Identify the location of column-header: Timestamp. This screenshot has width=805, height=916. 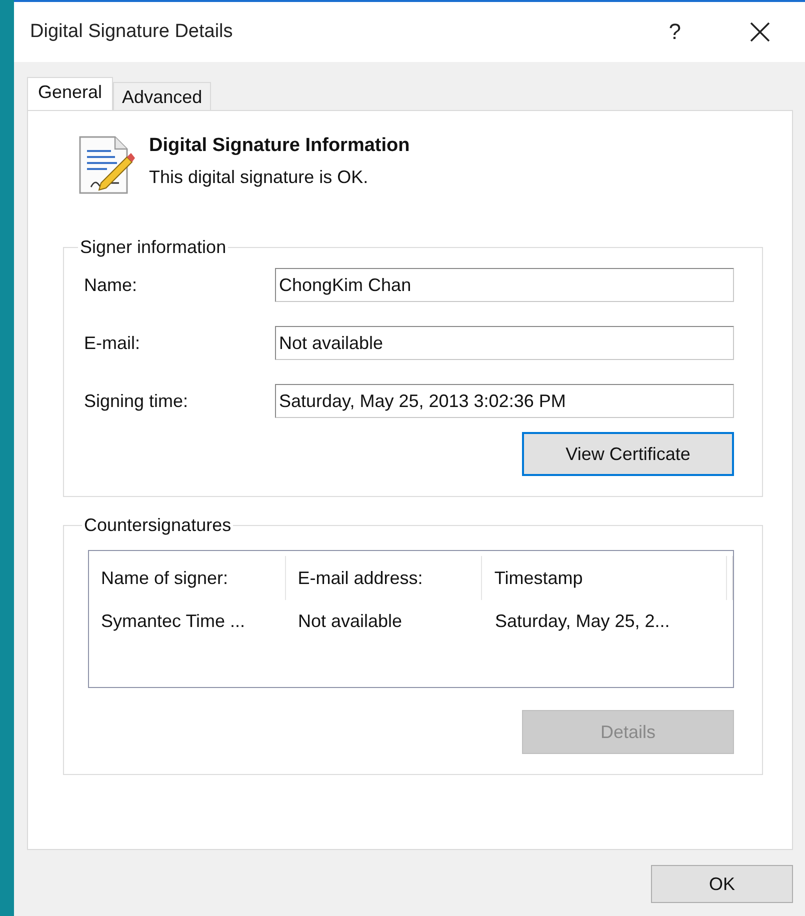
(605, 578).